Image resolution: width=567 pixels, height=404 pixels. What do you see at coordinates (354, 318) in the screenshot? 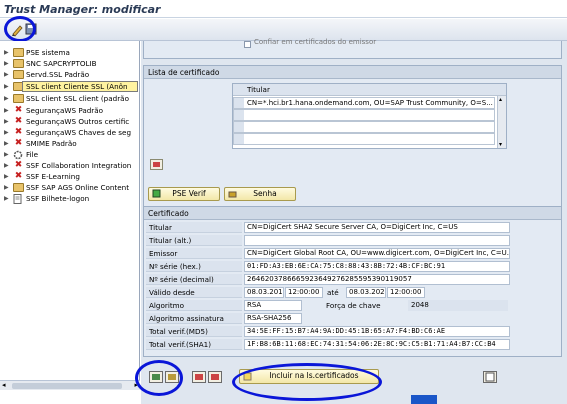
I see `signature-algorithm-row: Algoritmo assinatura RSA-SHA256` at bounding box center [354, 318].